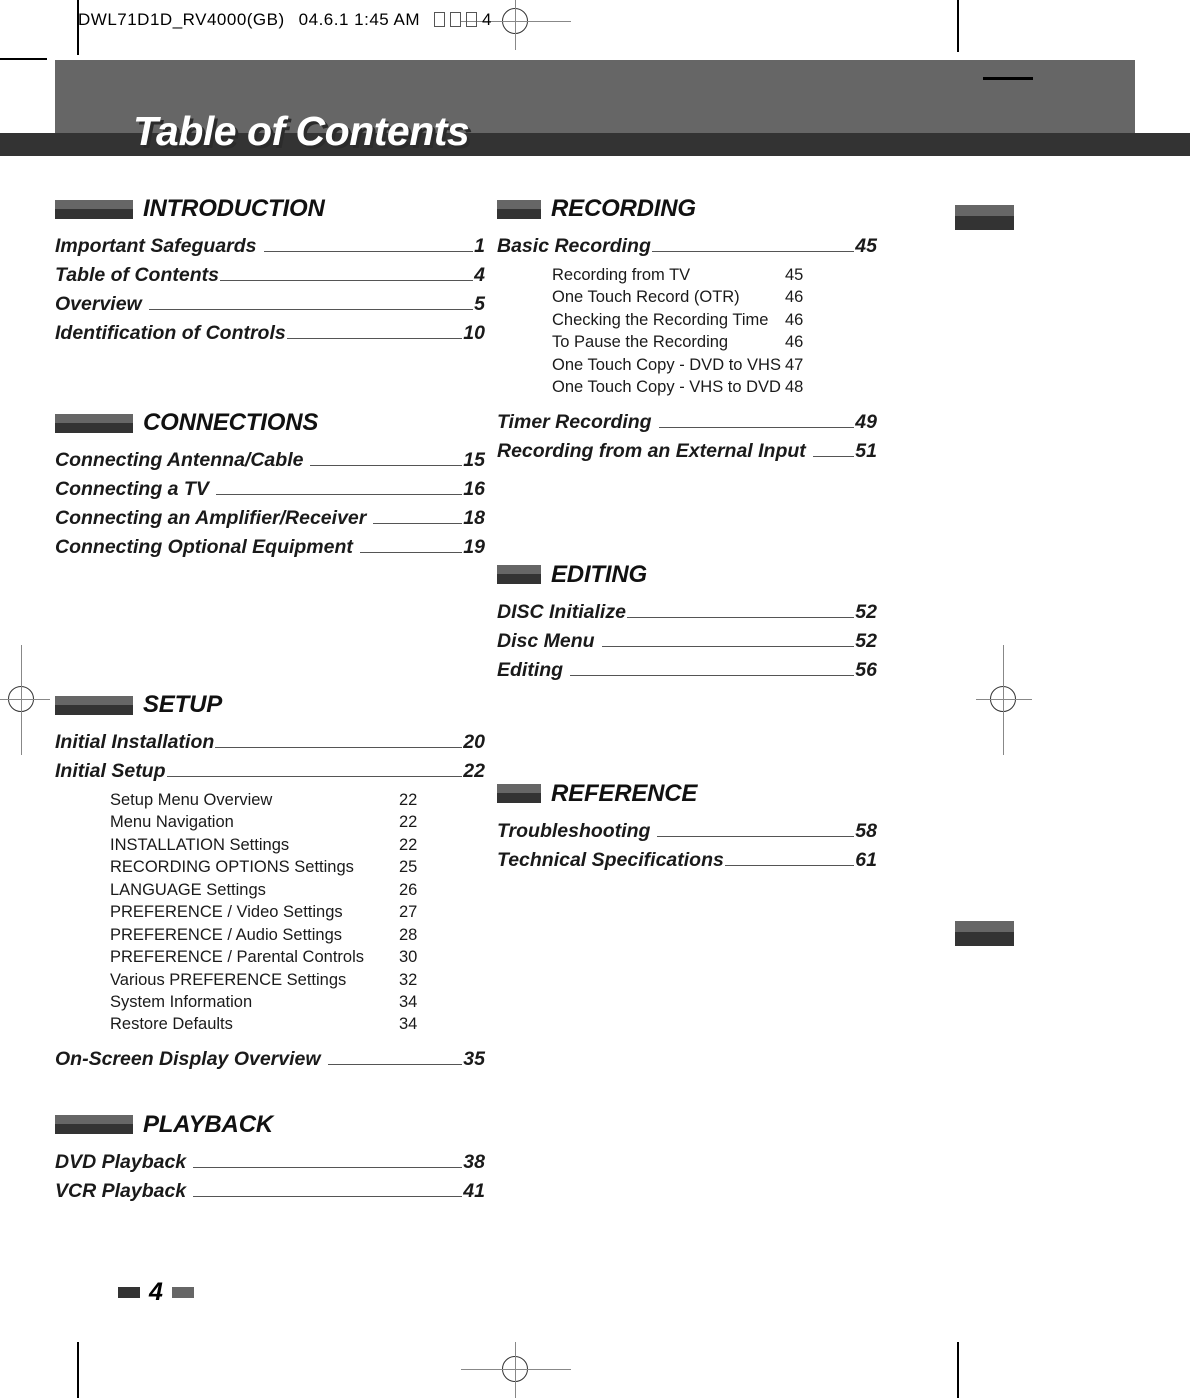 The image size is (1190, 1398). What do you see at coordinates (474, 1161) in the screenshot?
I see `toc-entry-page: 38` at bounding box center [474, 1161].